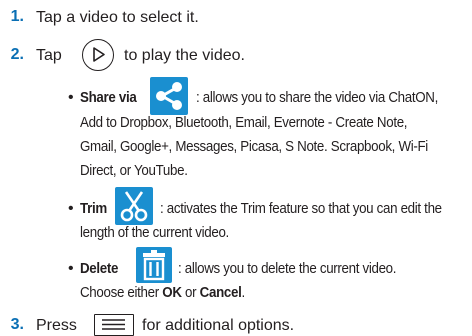 This screenshot has width=472, height=336. What do you see at coordinates (114, 325) in the screenshot?
I see `menu-icon` at bounding box center [114, 325].